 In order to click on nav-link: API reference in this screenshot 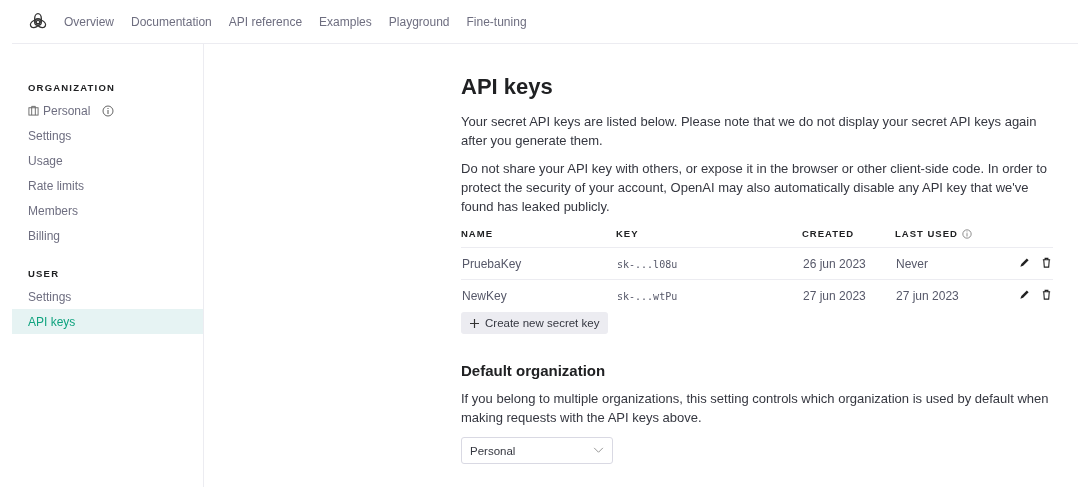, I will do `click(265, 21)`.